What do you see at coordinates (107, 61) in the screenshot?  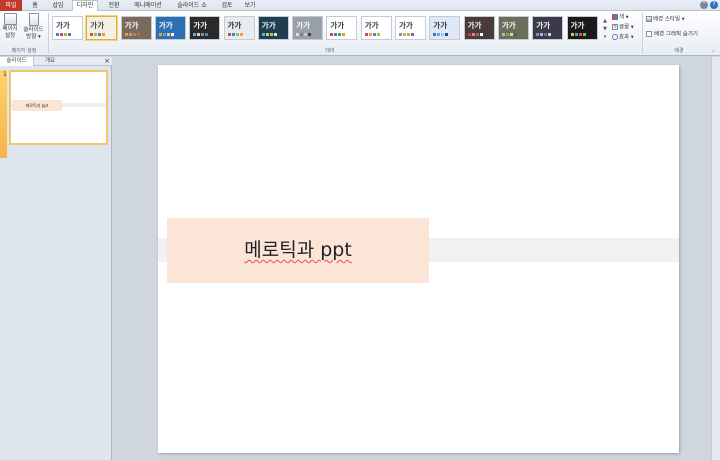 I see `close-pane-icon: ×` at bounding box center [107, 61].